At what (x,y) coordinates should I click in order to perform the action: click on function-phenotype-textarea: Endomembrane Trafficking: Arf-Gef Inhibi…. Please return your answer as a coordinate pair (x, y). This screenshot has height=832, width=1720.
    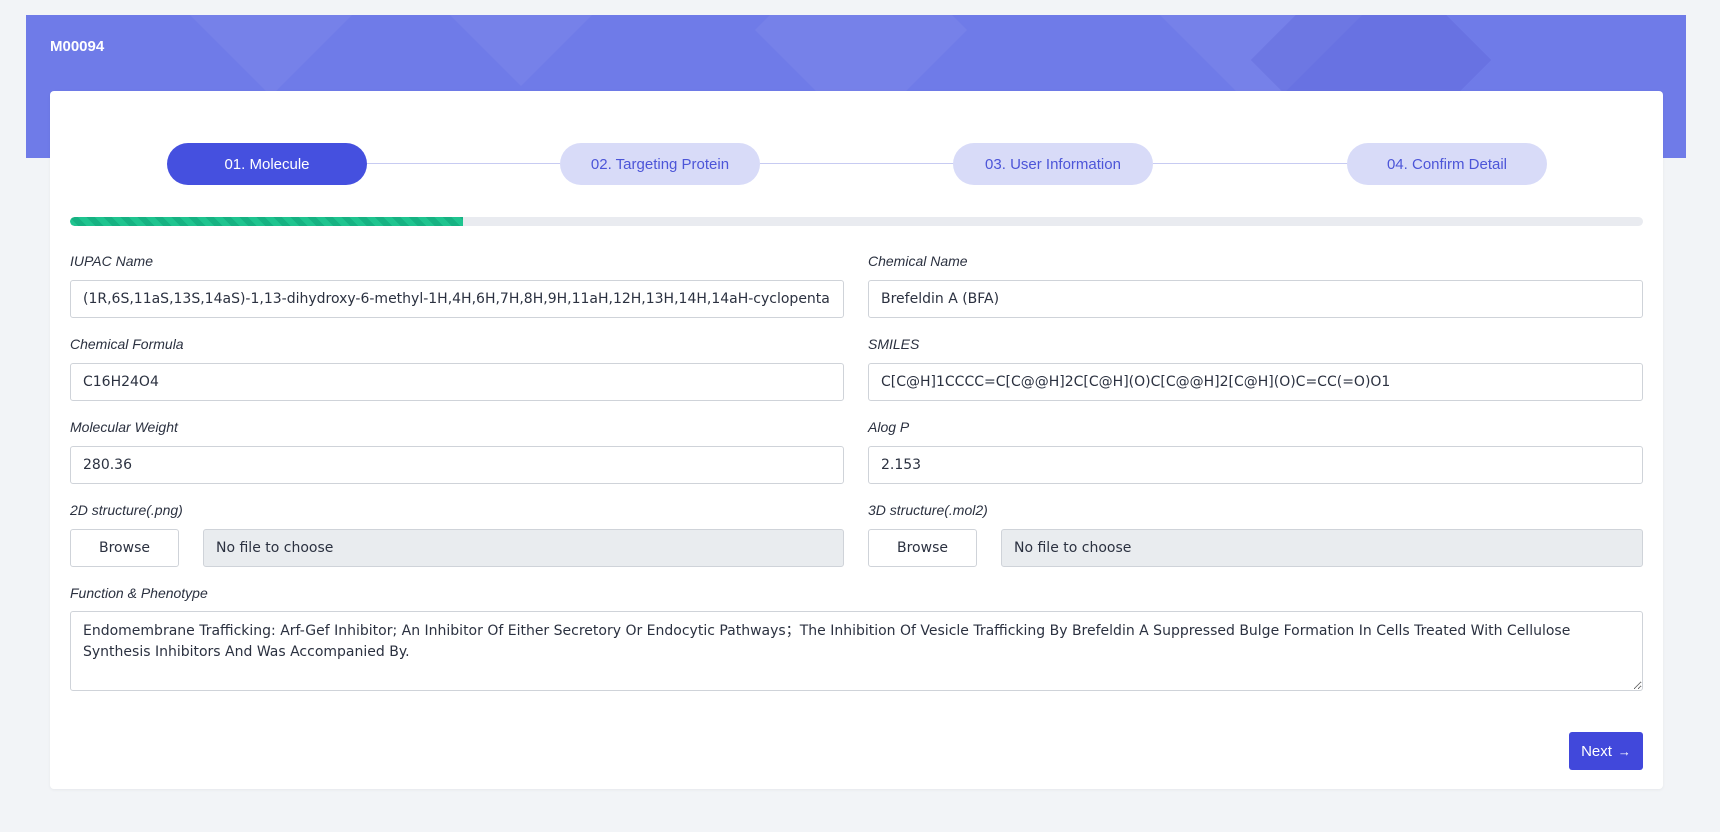
    Looking at the image, I should click on (856, 651).